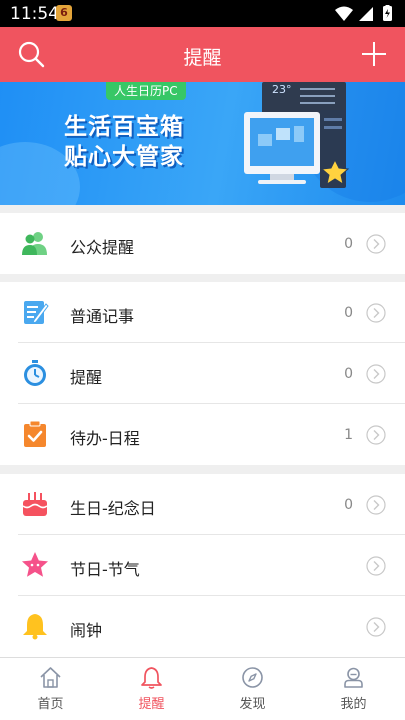 The height and width of the screenshot is (720, 405). Describe the element at coordinates (151, 704) in the screenshot. I see `tab-label: 提醒` at that location.